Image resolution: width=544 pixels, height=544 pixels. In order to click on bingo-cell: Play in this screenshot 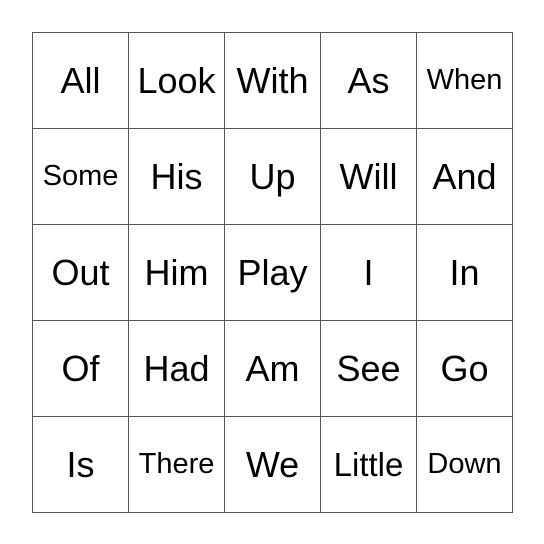, I will do `click(273, 273)`.